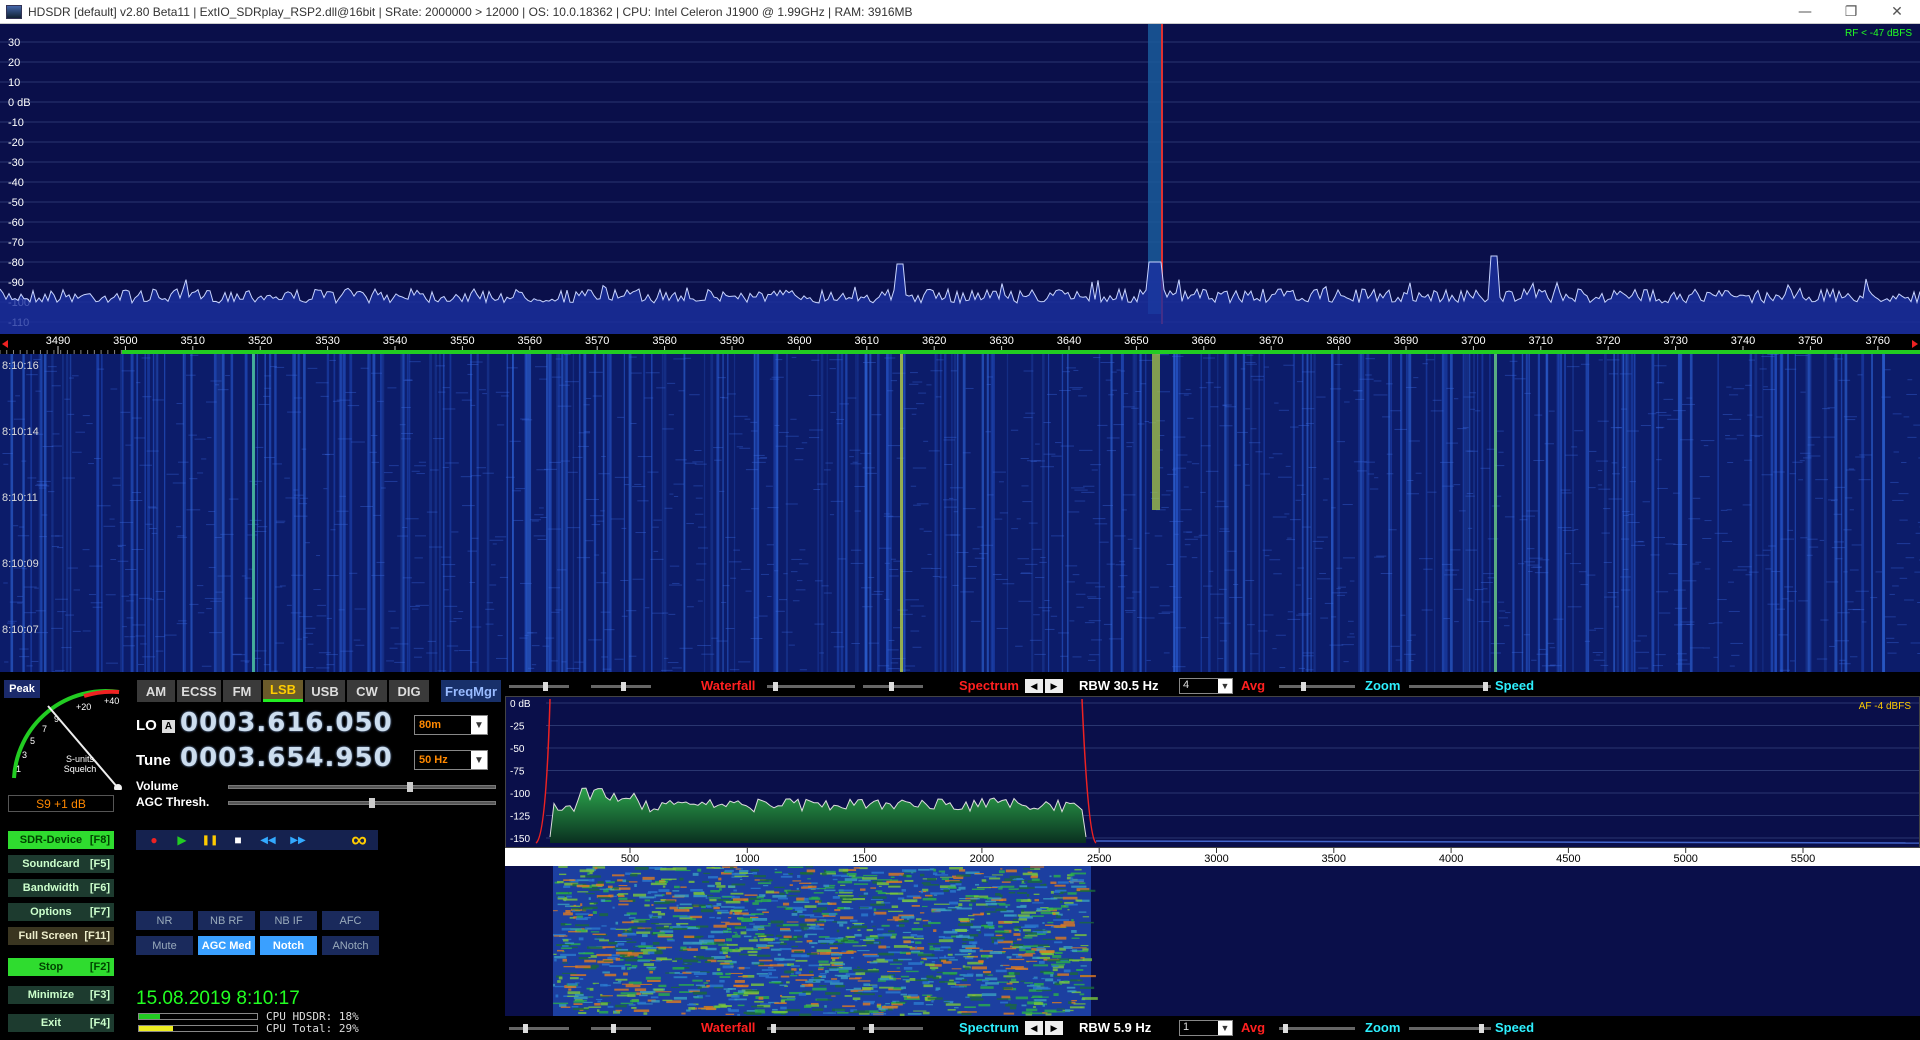 This screenshot has height=1040, width=1920. Describe the element at coordinates (1054, 686) in the screenshot. I see `rf-nav-right-button: ▶` at that location.